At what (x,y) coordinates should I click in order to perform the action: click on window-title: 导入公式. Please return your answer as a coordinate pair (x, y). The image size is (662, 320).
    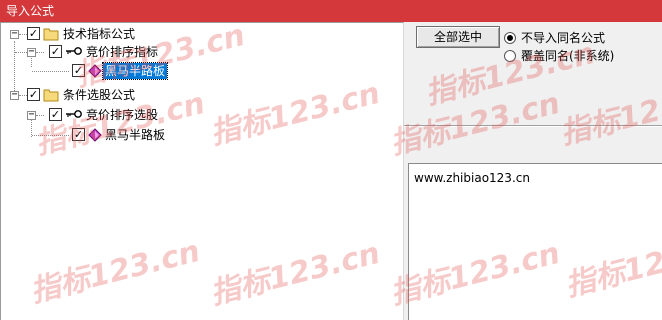
    Looking at the image, I should click on (30, 11).